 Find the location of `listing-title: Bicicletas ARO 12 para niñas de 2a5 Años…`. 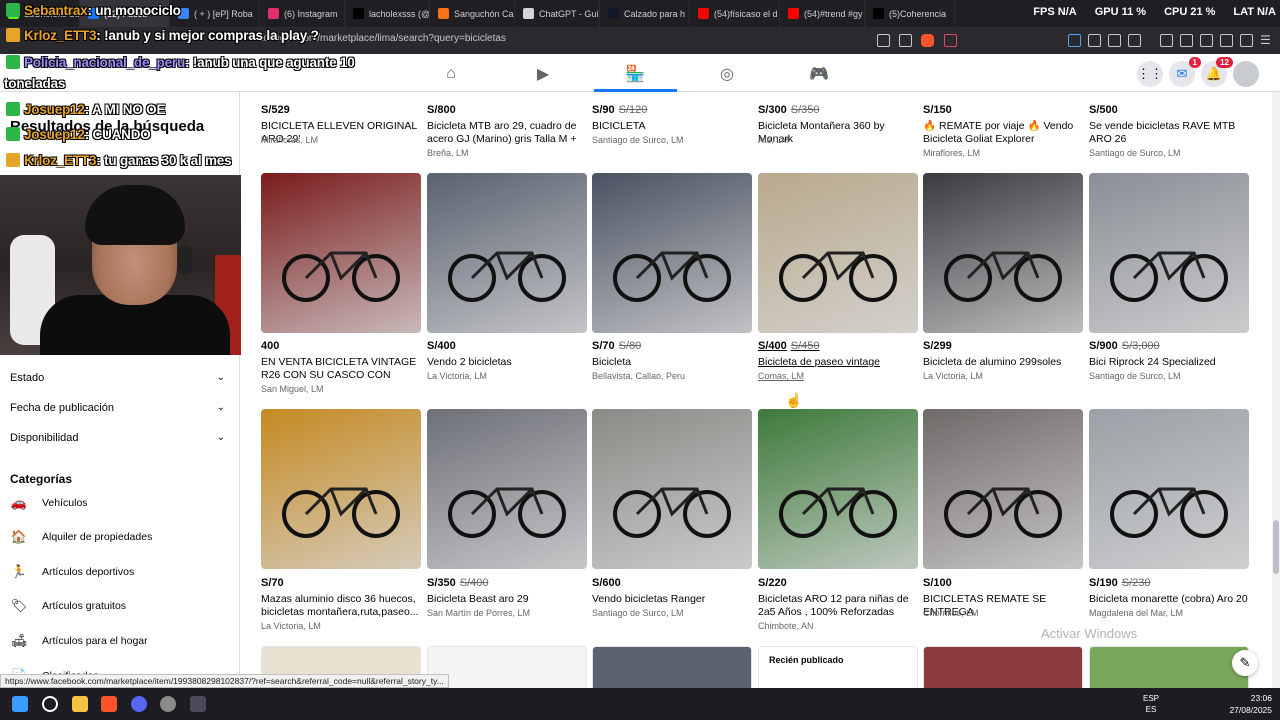

listing-title: Bicicletas ARO 12 para niñas de 2a5 Años… is located at coordinates (838, 606).